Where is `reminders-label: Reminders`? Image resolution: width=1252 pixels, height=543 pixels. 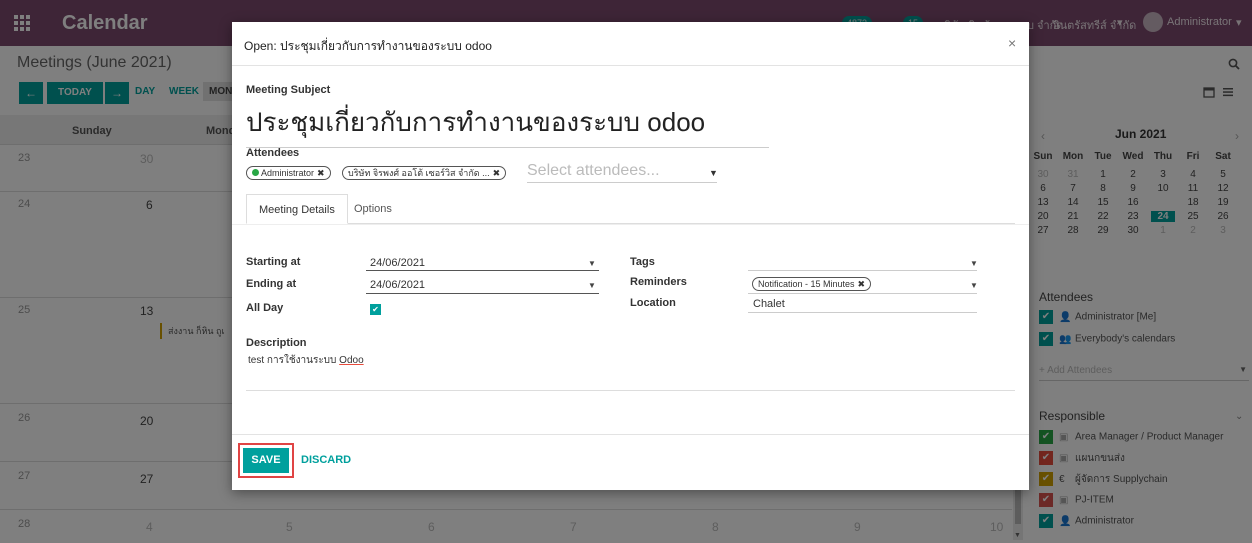 reminders-label: Reminders is located at coordinates (658, 282).